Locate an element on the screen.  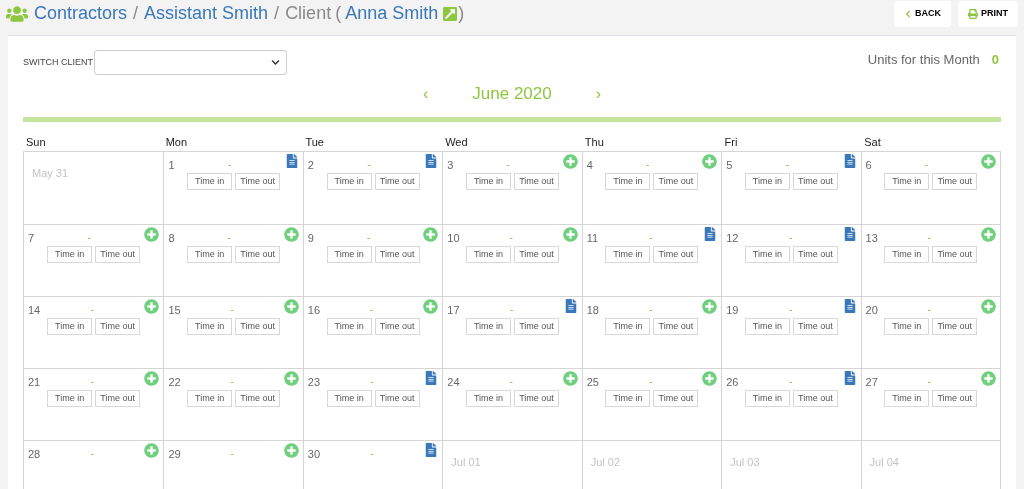
breadcrumb-link: Assistant Smith is located at coordinates (206, 13).